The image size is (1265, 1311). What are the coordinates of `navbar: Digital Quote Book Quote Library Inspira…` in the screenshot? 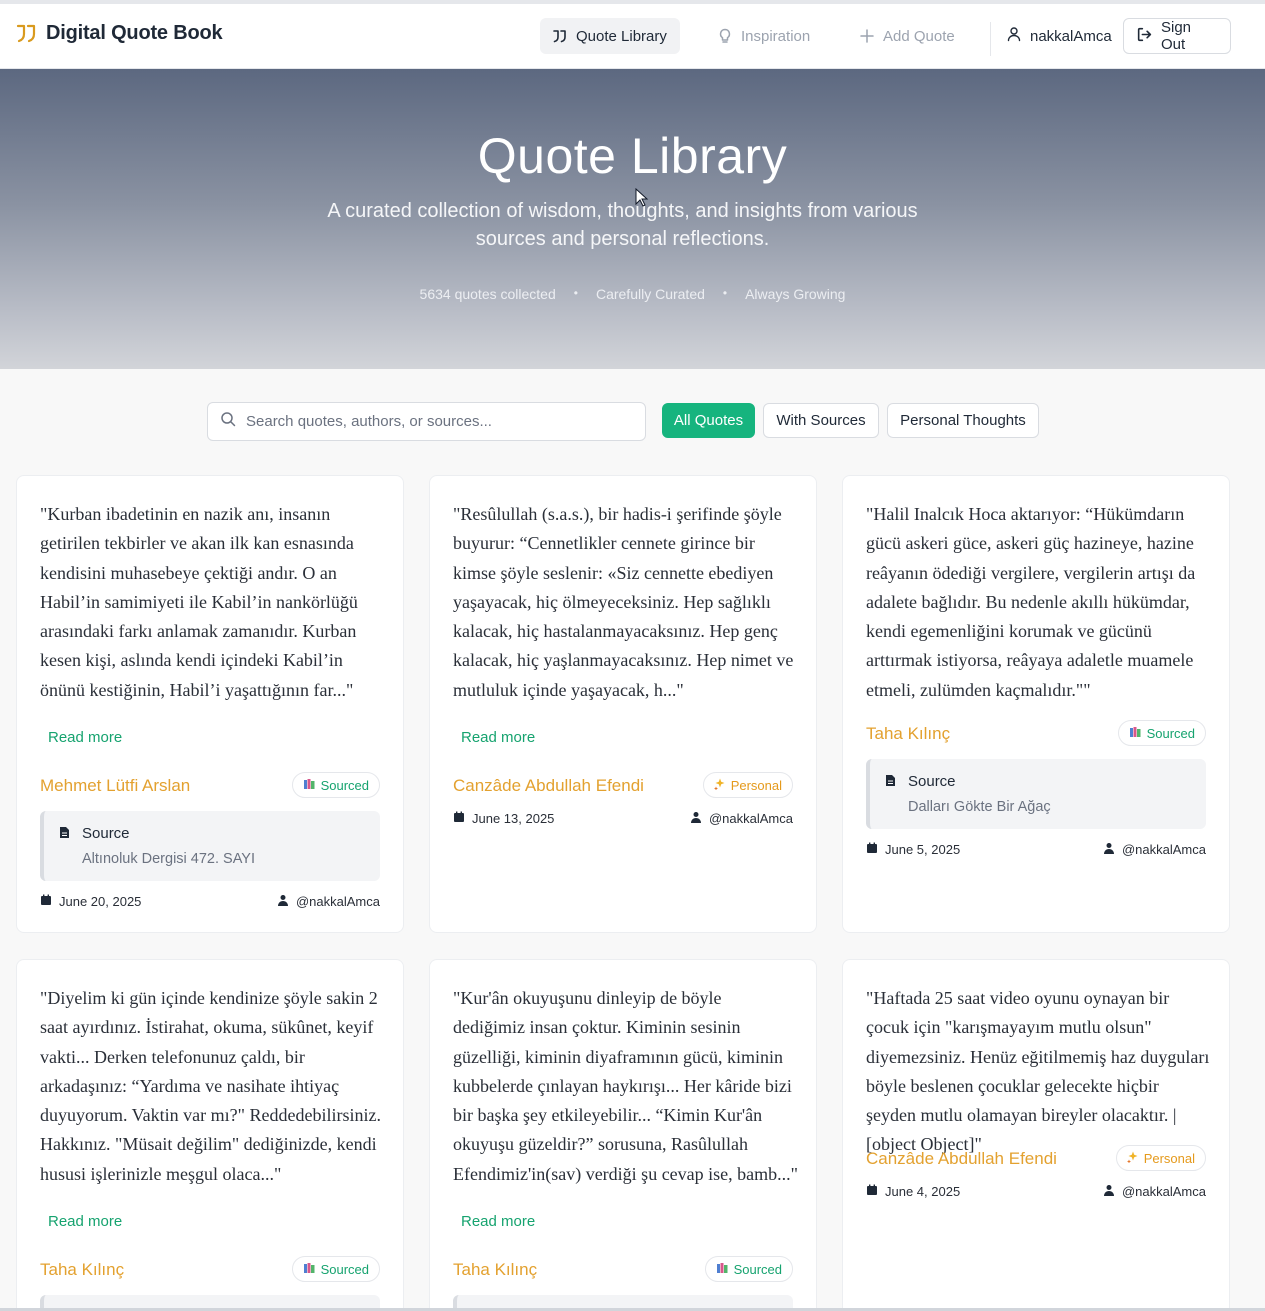 It's located at (632, 36).